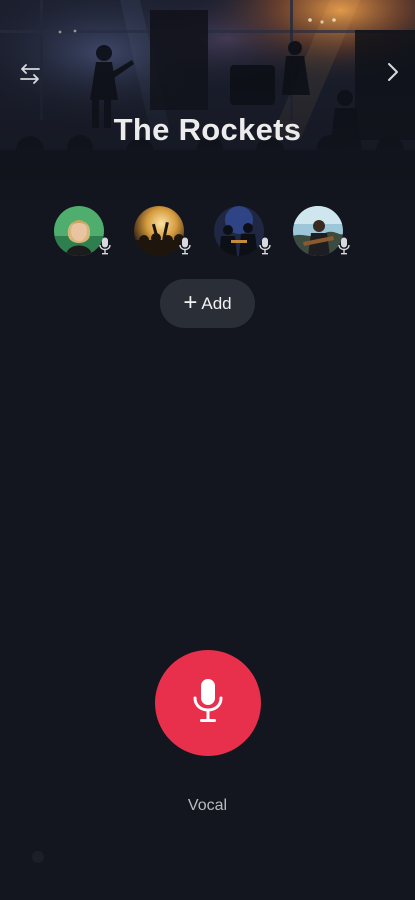 This screenshot has width=415, height=900. I want to click on next-button, so click(393, 74).